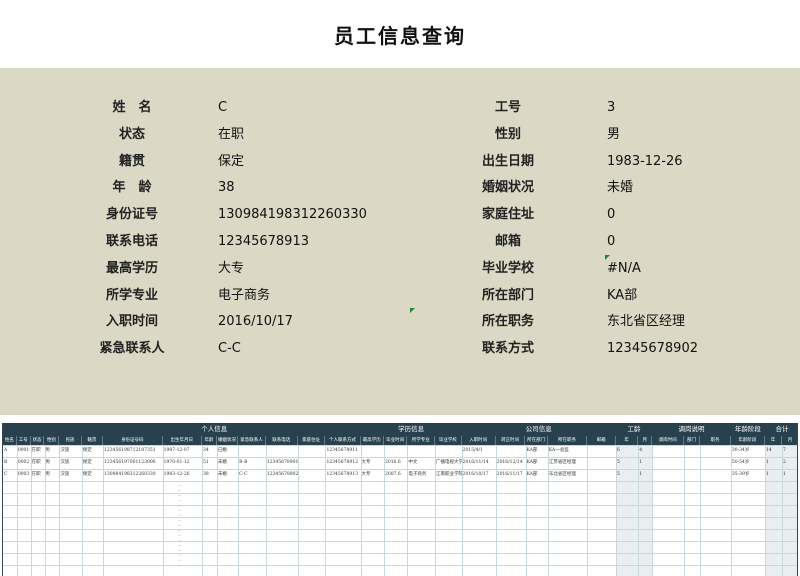  What do you see at coordinates (511, 440) in the screenshot?
I see `column-header: 转正时间` at bounding box center [511, 440].